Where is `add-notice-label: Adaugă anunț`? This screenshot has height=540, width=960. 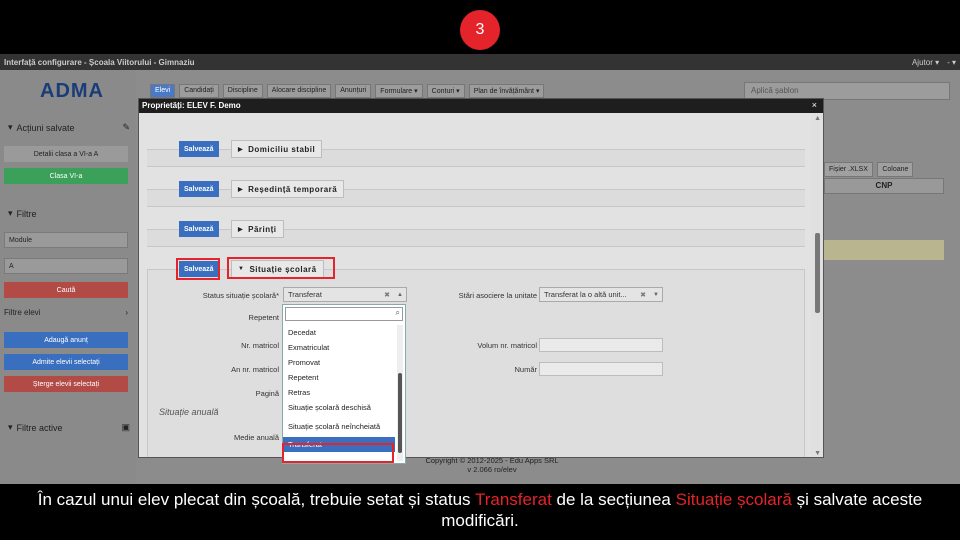
add-notice-label: Adaugă anunț is located at coordinates (66, 340).